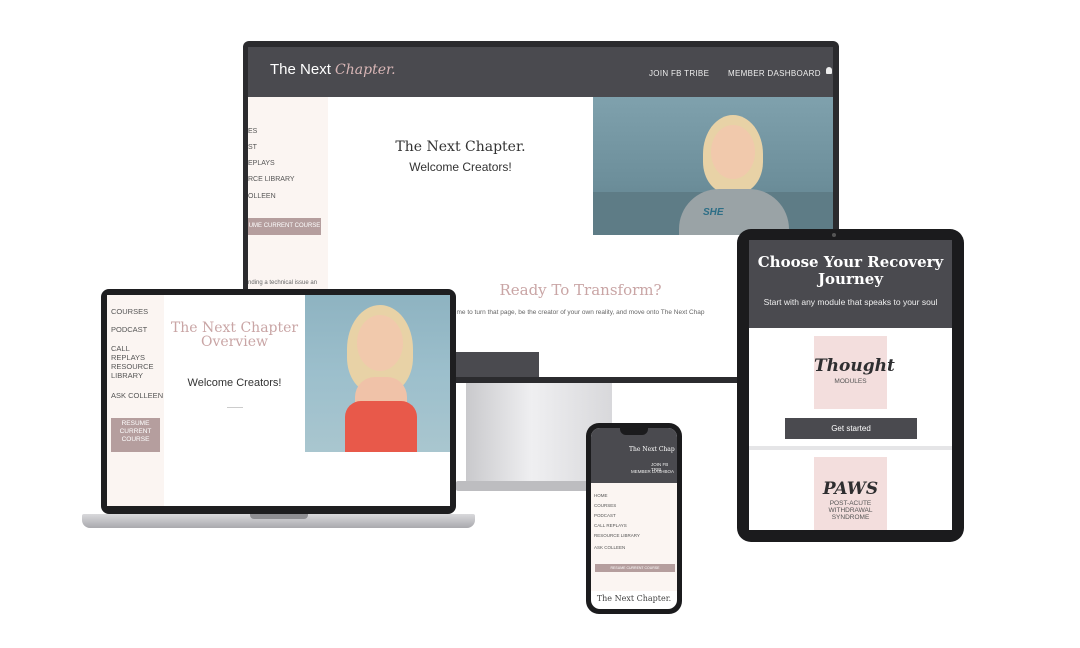 Image resolution: width=1080 pixels, height=648 pixels. Describe the element at coordinates (252, 131) in the screenshot. I see `sidebar-item-courses: ES` at that location.